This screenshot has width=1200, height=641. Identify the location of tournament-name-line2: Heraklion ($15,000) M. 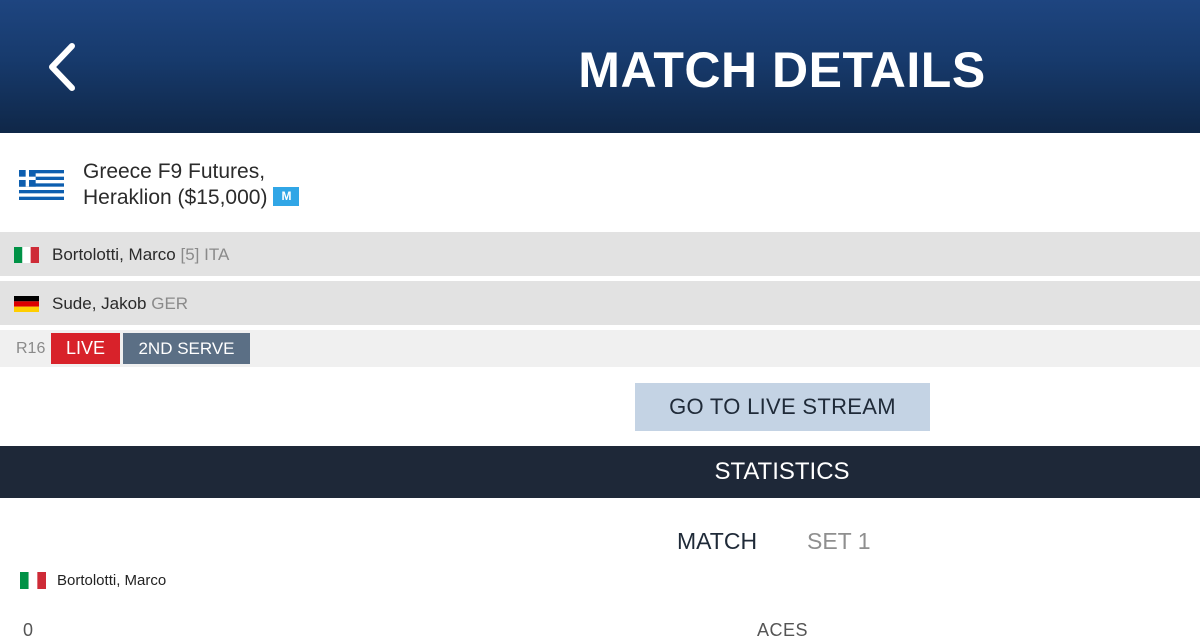
(191, 198).